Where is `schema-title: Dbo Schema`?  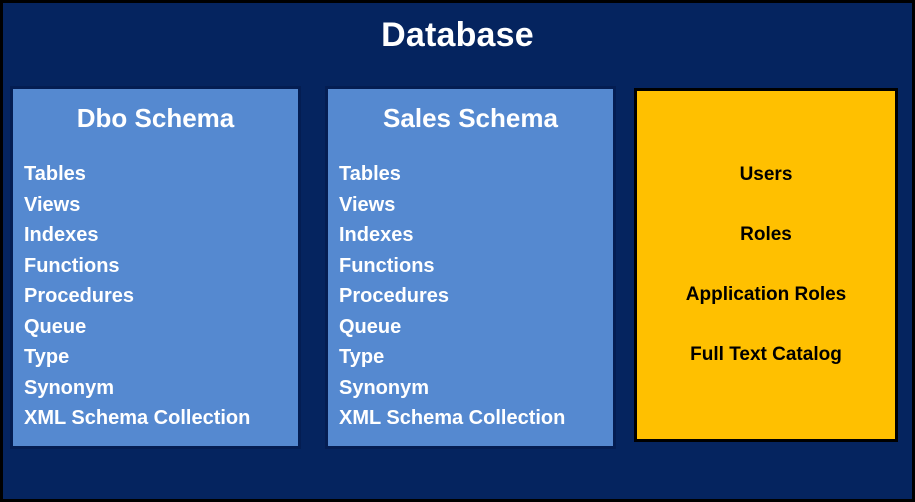
schema-title: Dbo Schema is located at coordinates (155, 118).